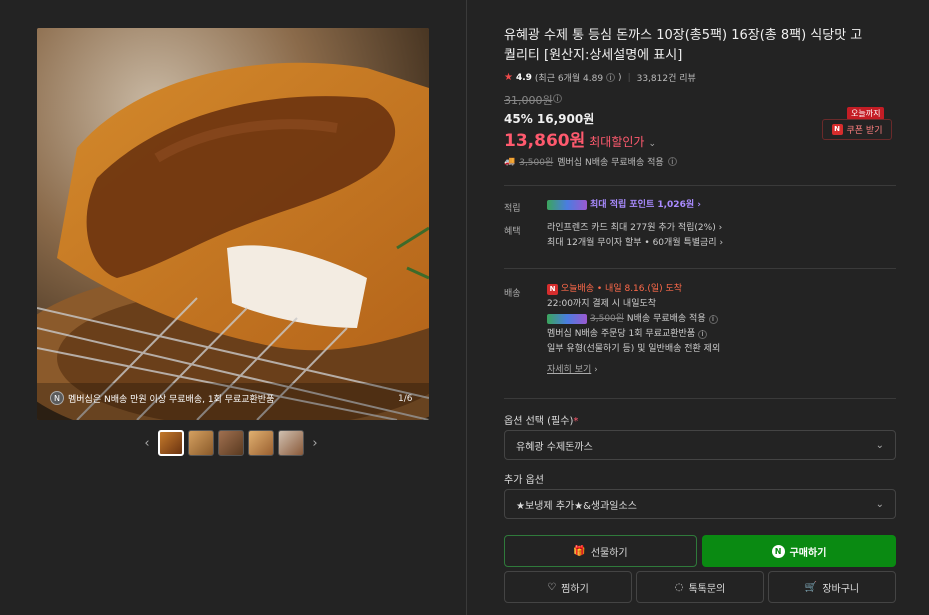  I want to click on cart-button: 🛒 장바구니, so click(832, 587).